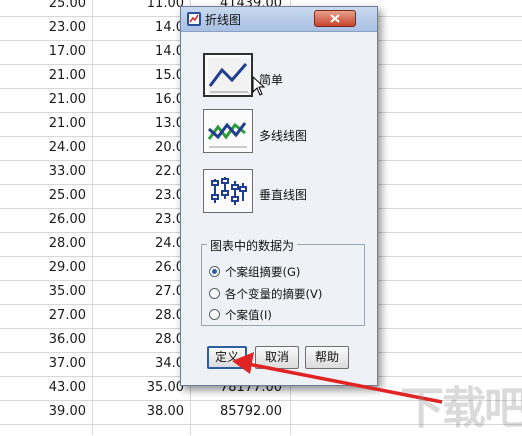 This screenshot has width=522, height=436. Describe the element at coordinates (152, 5) in the screenshot. I see `table-cell: 11.00` at that location.